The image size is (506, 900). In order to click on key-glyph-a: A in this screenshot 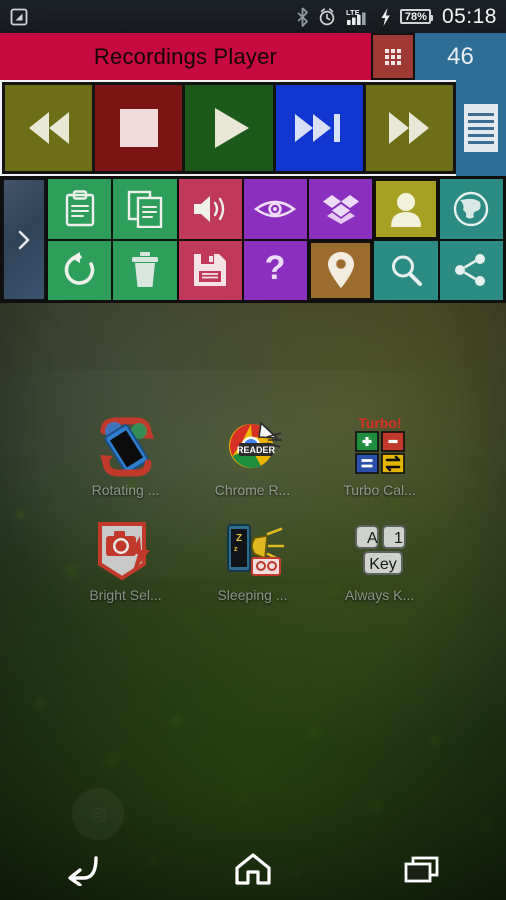, I will do `click(372, 538)`.